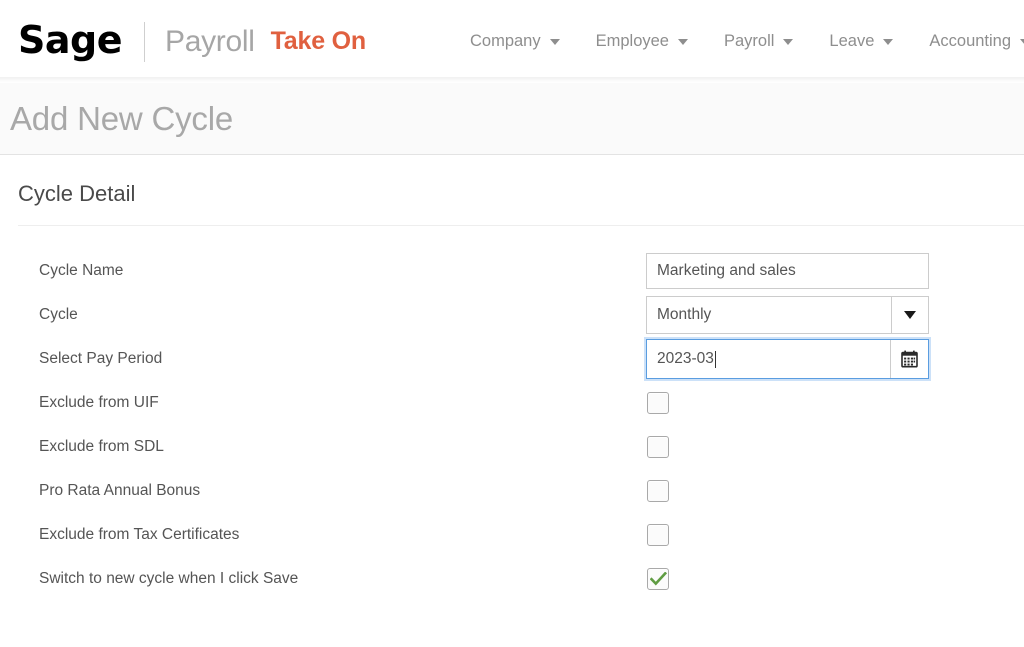  What do you see at coordinates (749, 41) in the screenshot?
I see `nav-item-label: Payroll` at bounding box center [749, 41].